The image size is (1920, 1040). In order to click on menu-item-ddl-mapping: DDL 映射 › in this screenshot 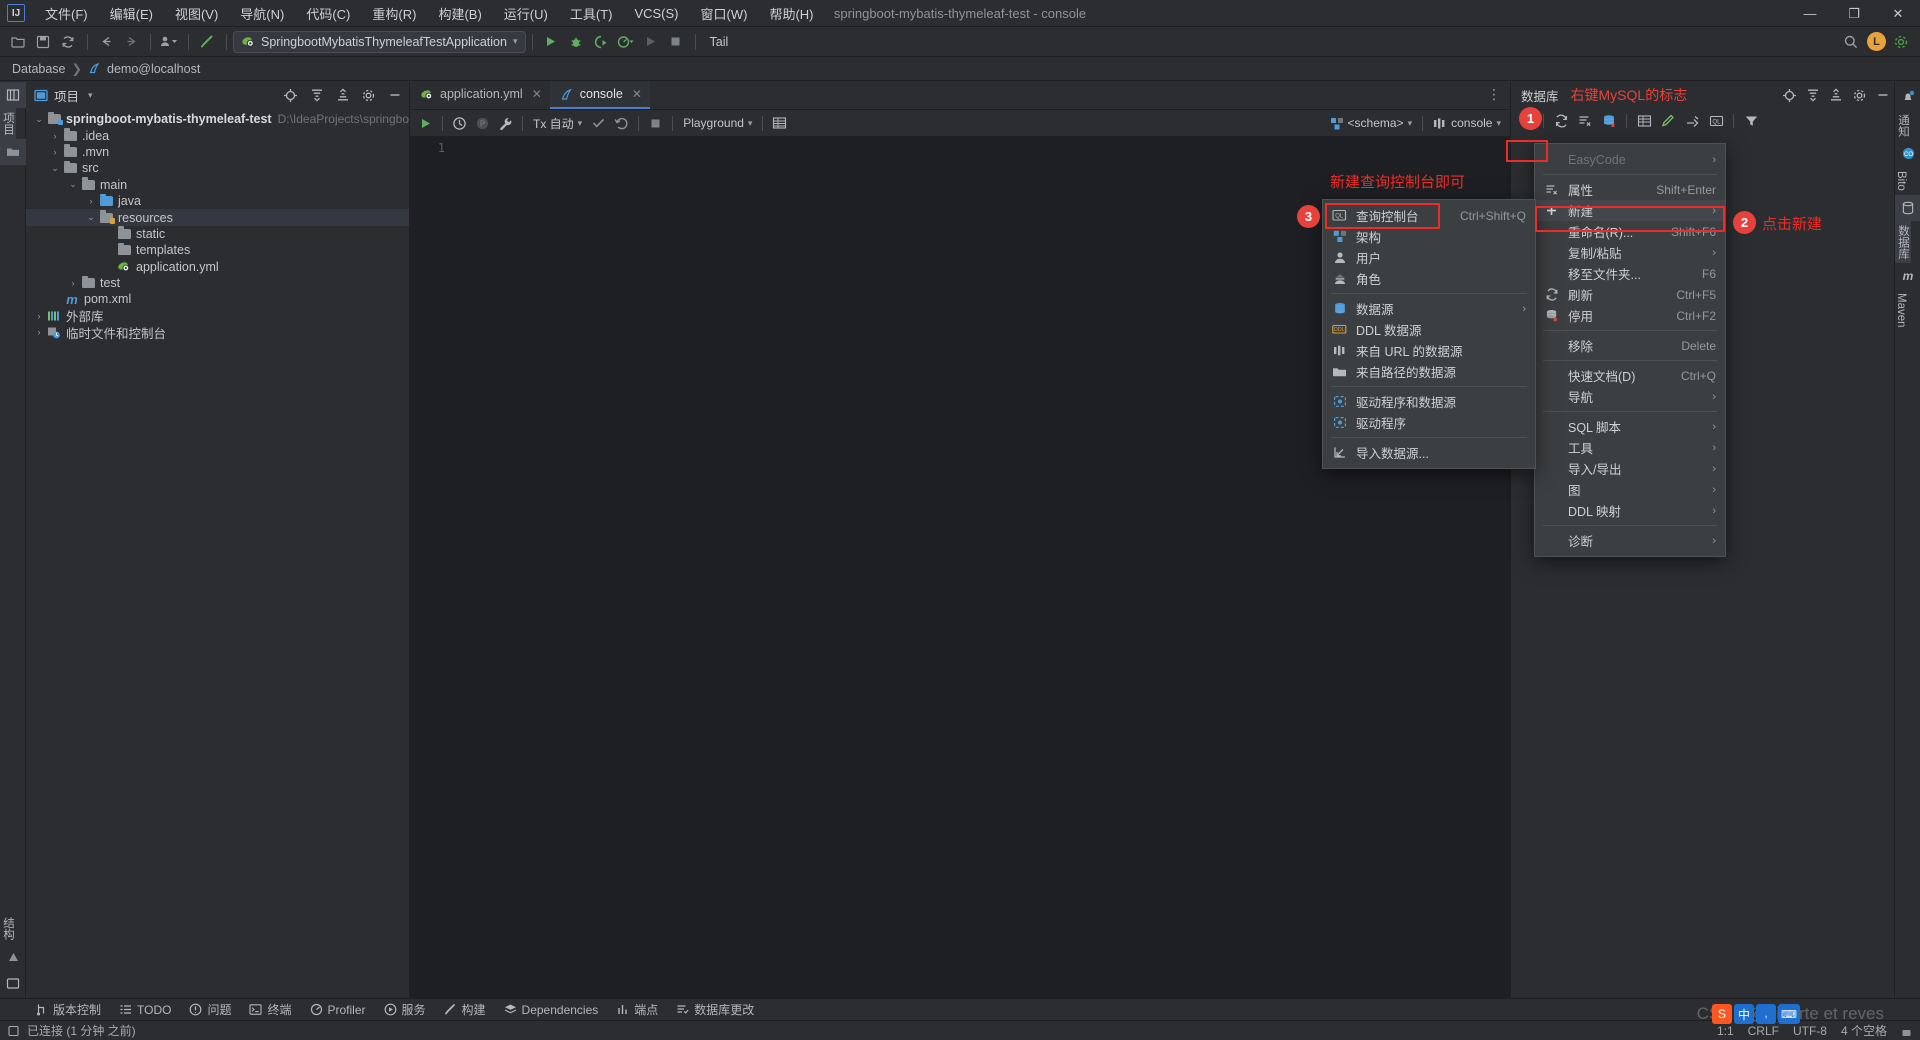, I will do `click(1630, 510)`.